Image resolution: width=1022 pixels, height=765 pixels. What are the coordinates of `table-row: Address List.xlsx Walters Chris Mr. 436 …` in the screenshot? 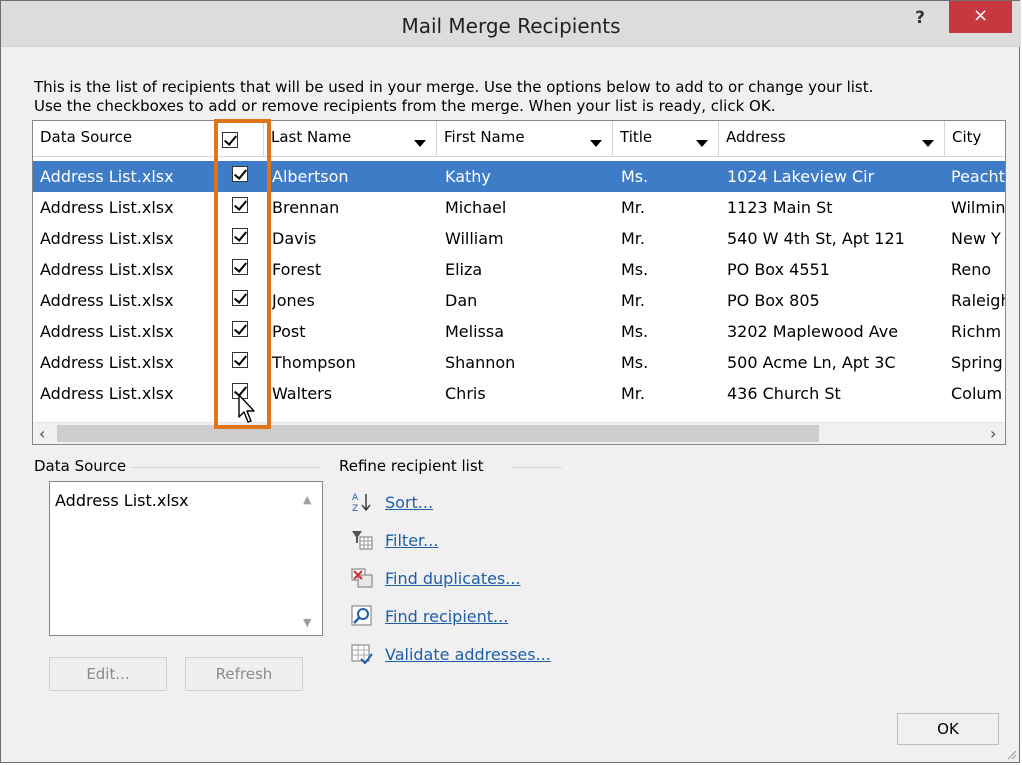 It's located at (519, 393).